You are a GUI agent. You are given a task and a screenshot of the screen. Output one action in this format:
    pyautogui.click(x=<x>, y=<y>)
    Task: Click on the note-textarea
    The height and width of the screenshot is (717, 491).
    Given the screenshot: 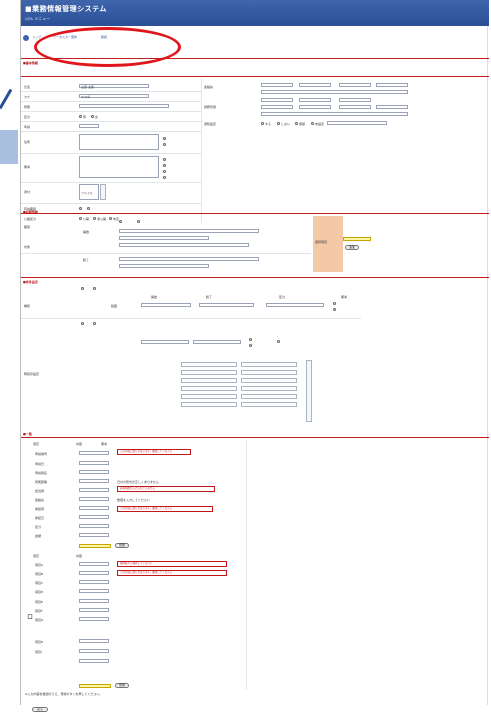 What is the action you would take?
    pyautogui.click(x=119, y=167)
    